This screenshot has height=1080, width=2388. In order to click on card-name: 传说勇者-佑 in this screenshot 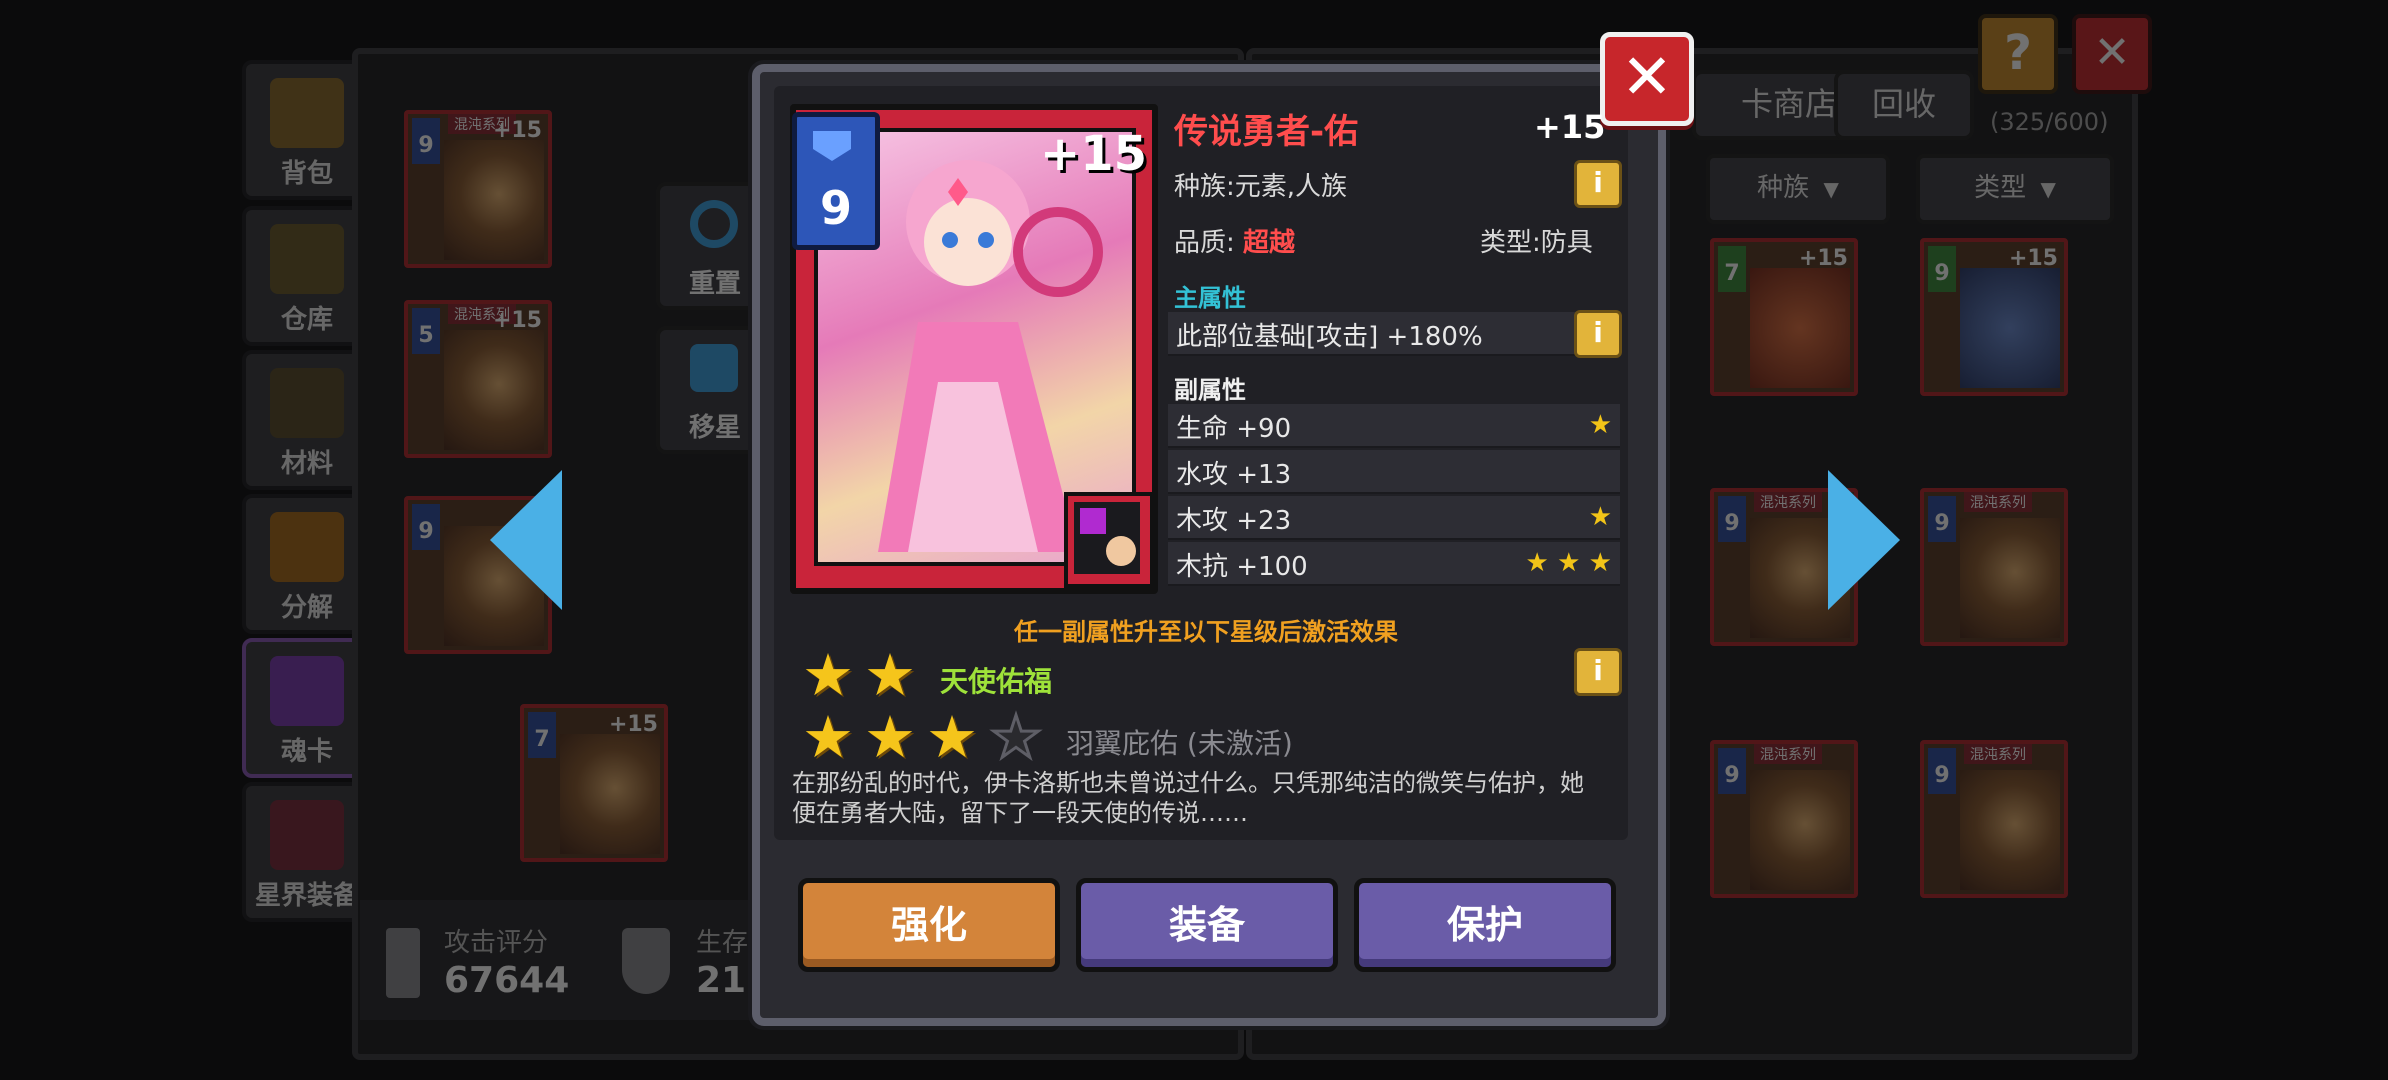, I will do `click(1266, 132)`.